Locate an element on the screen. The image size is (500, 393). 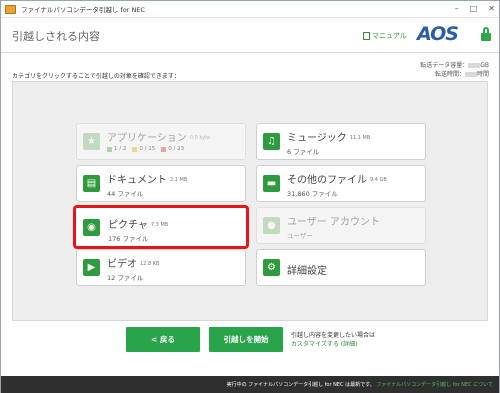
chip-unsupported: 0 / 23 is located at coordinates (176, 149).